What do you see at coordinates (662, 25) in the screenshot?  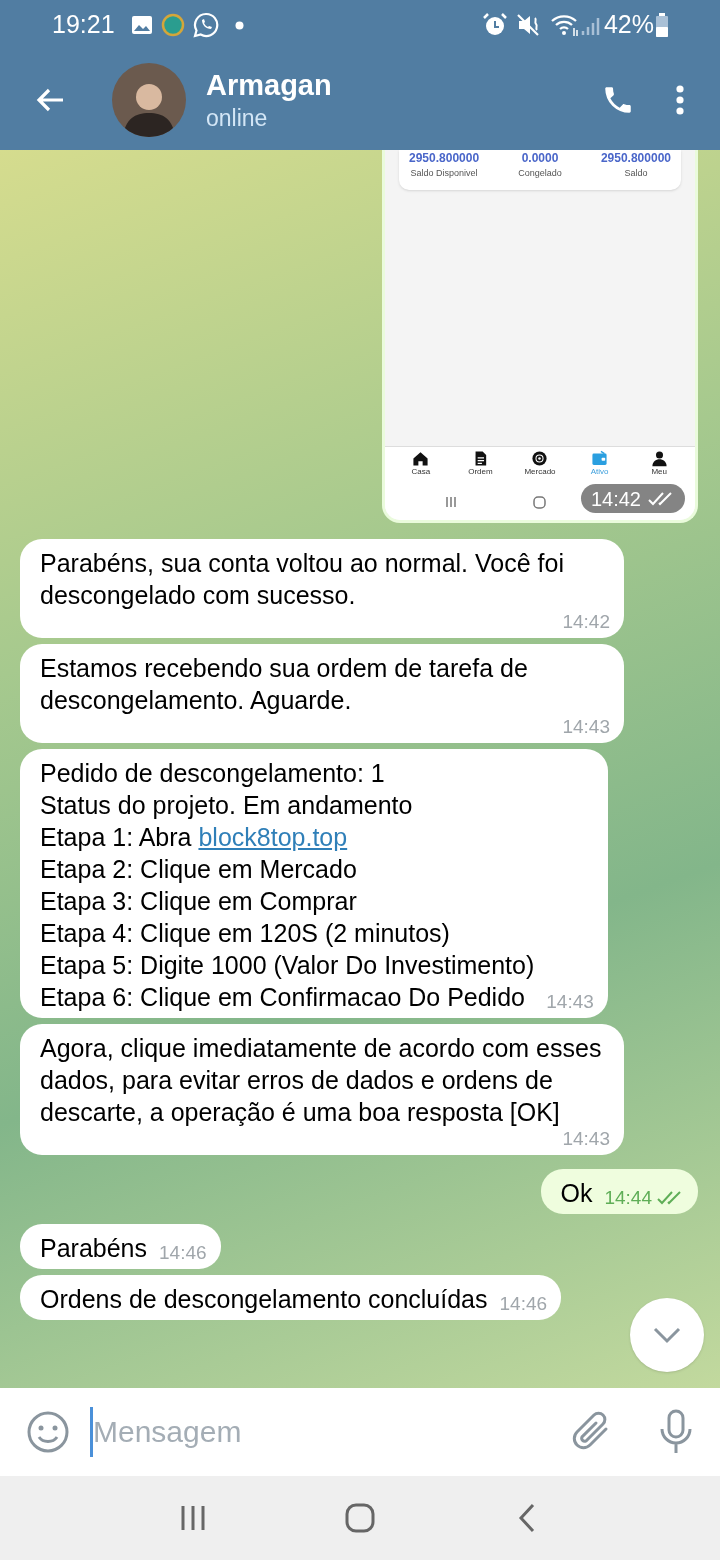 I see `battery-icon` at bounding box center [662, 25].